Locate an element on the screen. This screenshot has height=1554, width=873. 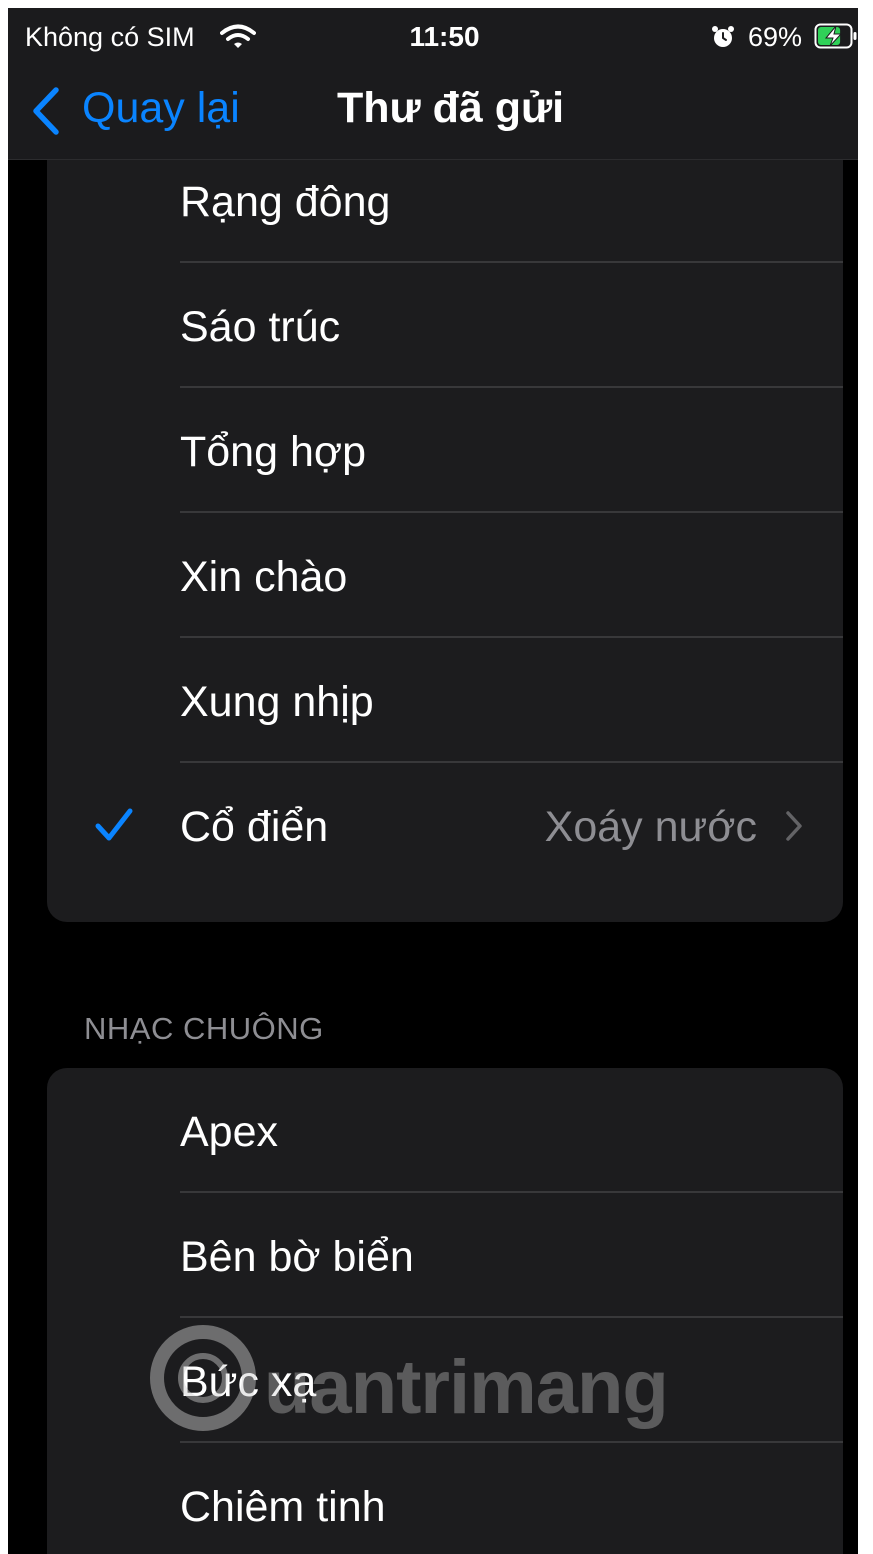
list-item-co-dien: Cổ điển Xoáy nước is located at coordinates (445, 825).